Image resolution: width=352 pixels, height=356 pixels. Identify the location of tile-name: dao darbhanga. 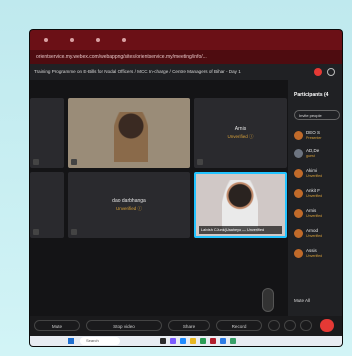
(129, 201).